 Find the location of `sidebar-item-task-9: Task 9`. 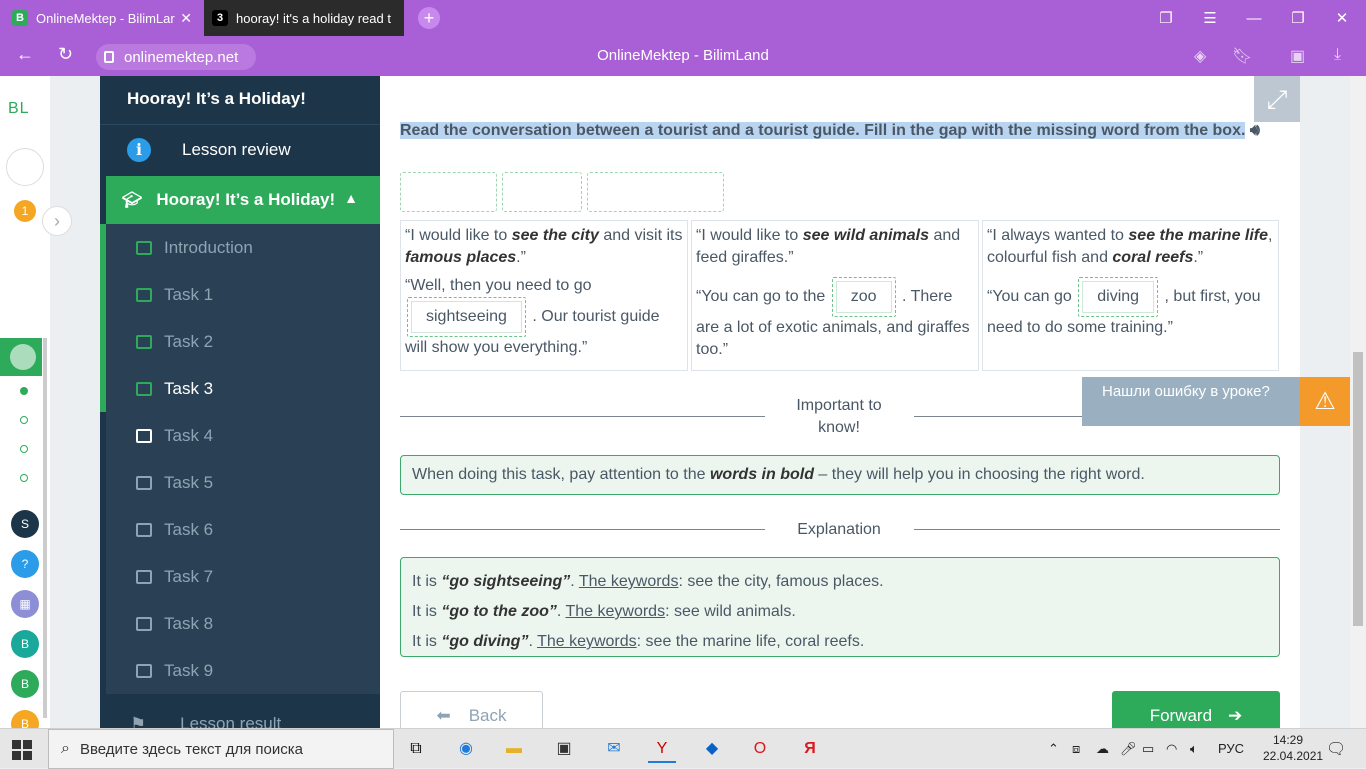

sidebar-item-task-9: Task 9 is located at coordinates (243, 670).